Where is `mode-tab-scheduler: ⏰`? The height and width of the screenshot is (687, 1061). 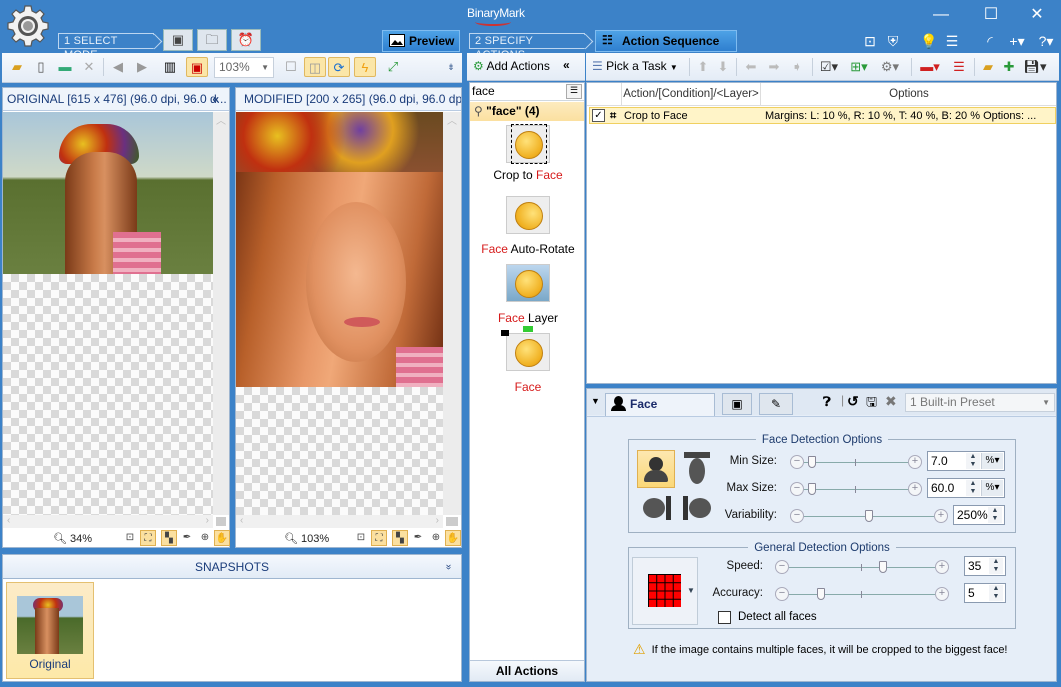
mode-tab-scheduler: ⏰ is located at coordinates (246, 40).